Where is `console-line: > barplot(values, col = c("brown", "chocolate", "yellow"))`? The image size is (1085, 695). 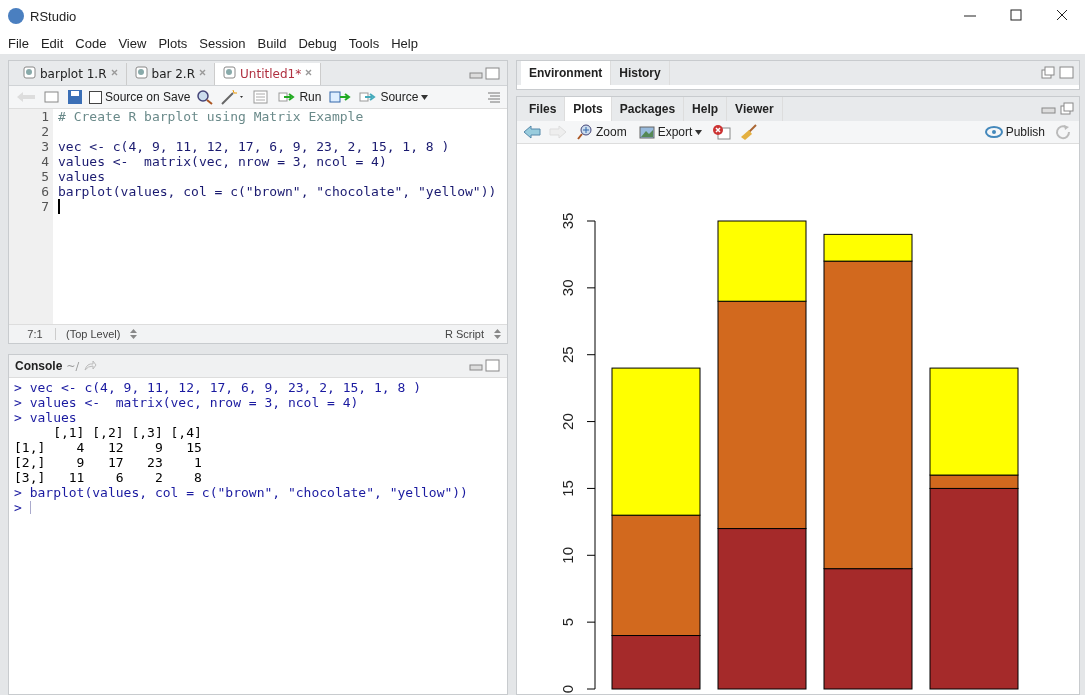
console-line: > barplot(values, col = c("brown", "chocolate", "yellow")) is located at coordinates (241, 492).